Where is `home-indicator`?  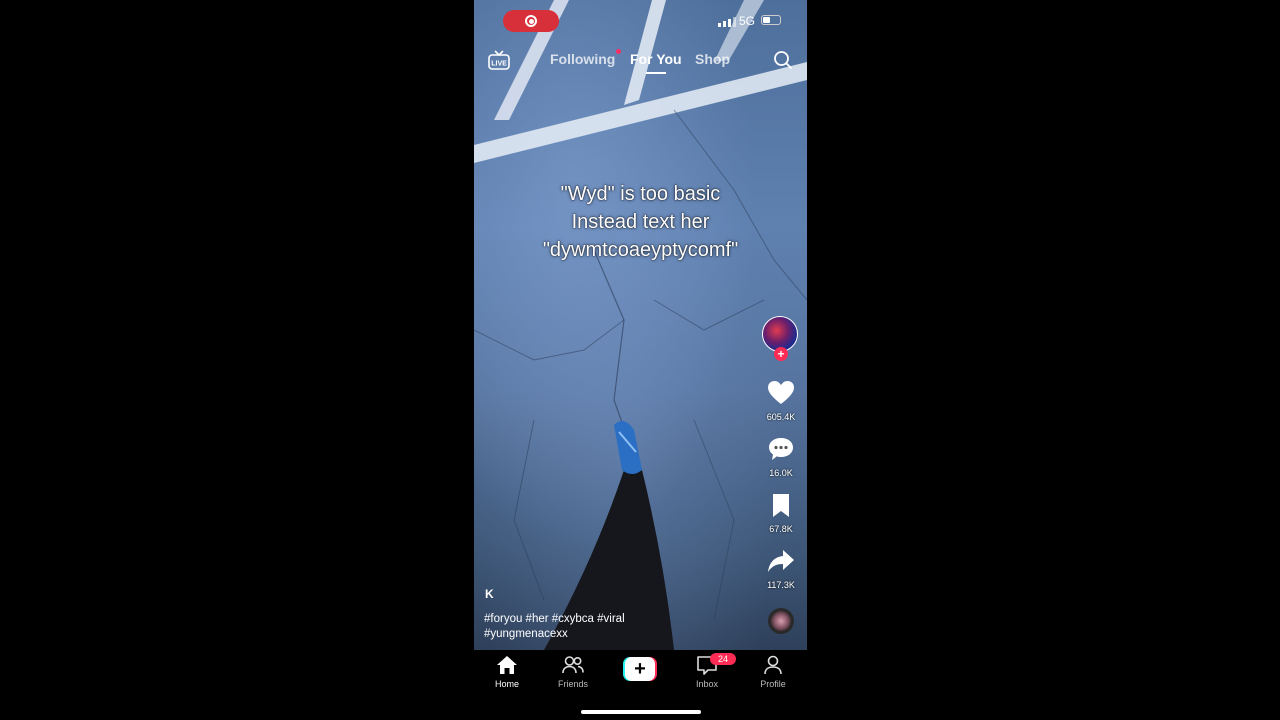
home-indicator is located at coordinates (641, 712).